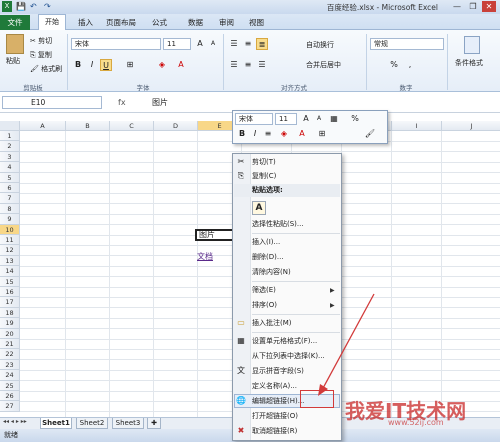 The height and width of the screenshot is (442, 500). I want to click on column-header-b: B, so click(88, 126).